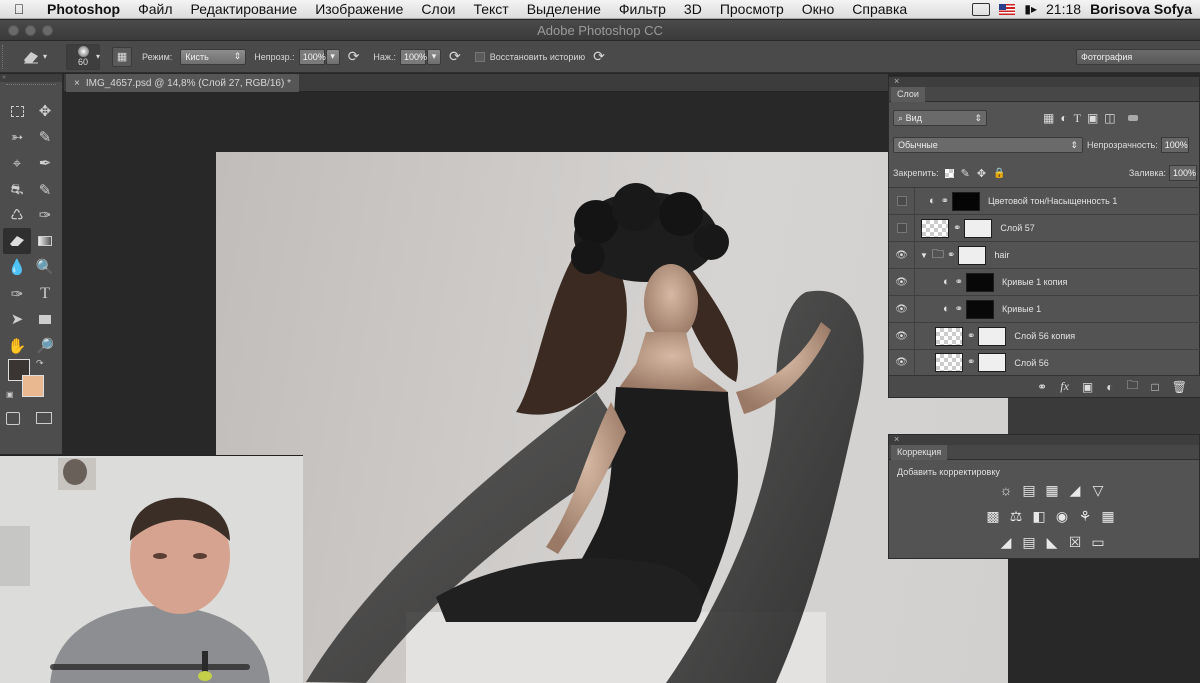  Describe the element at coordinates (1007, 9) in the screenshot. I see `input-source-flag-icon` at that location.